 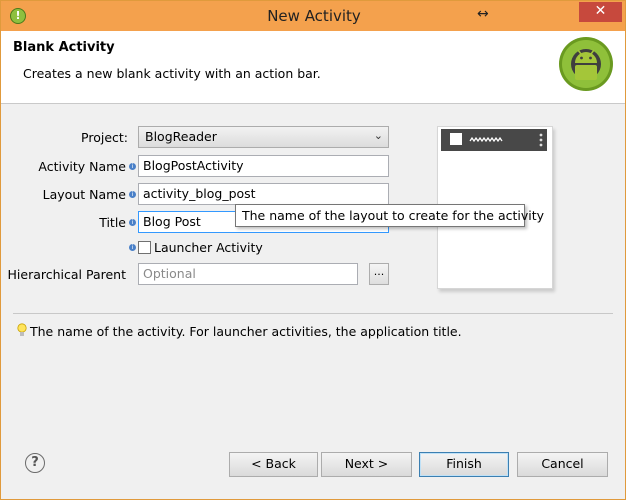 What do you see at coordinates (456, 139) in the screenshot?
I see `preview-app-icon` at bounding box center [456, 139].